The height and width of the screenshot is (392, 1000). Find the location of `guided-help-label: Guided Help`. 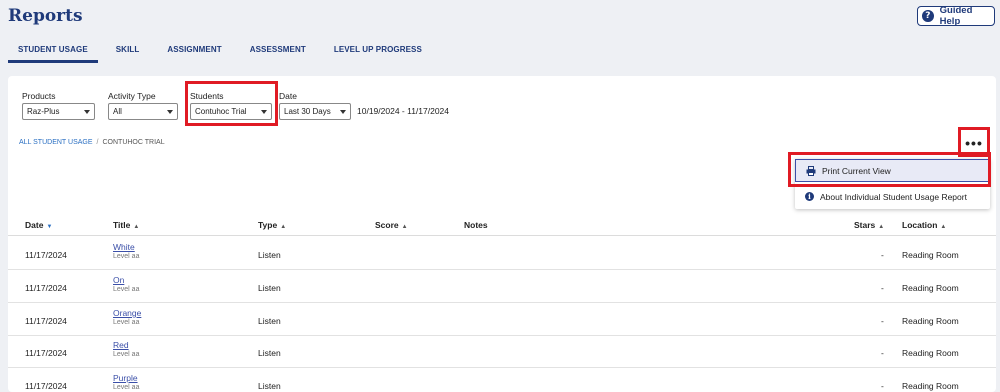

guided-help-label: Guided Help is located at coordinates (956, 16).